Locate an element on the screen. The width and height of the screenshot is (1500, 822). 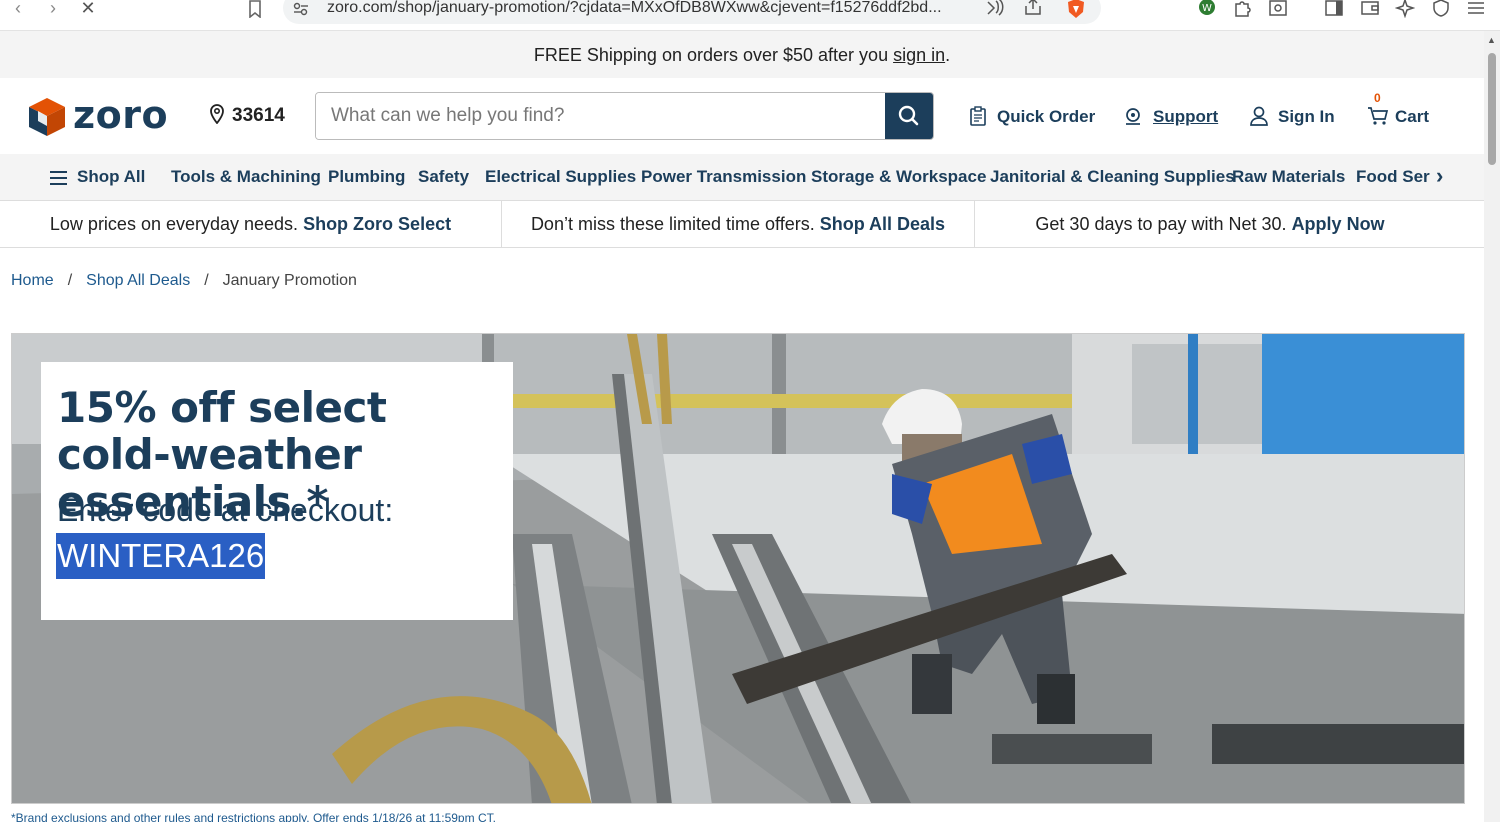
zoro-cube-icon is located at coordinates (47, 117).